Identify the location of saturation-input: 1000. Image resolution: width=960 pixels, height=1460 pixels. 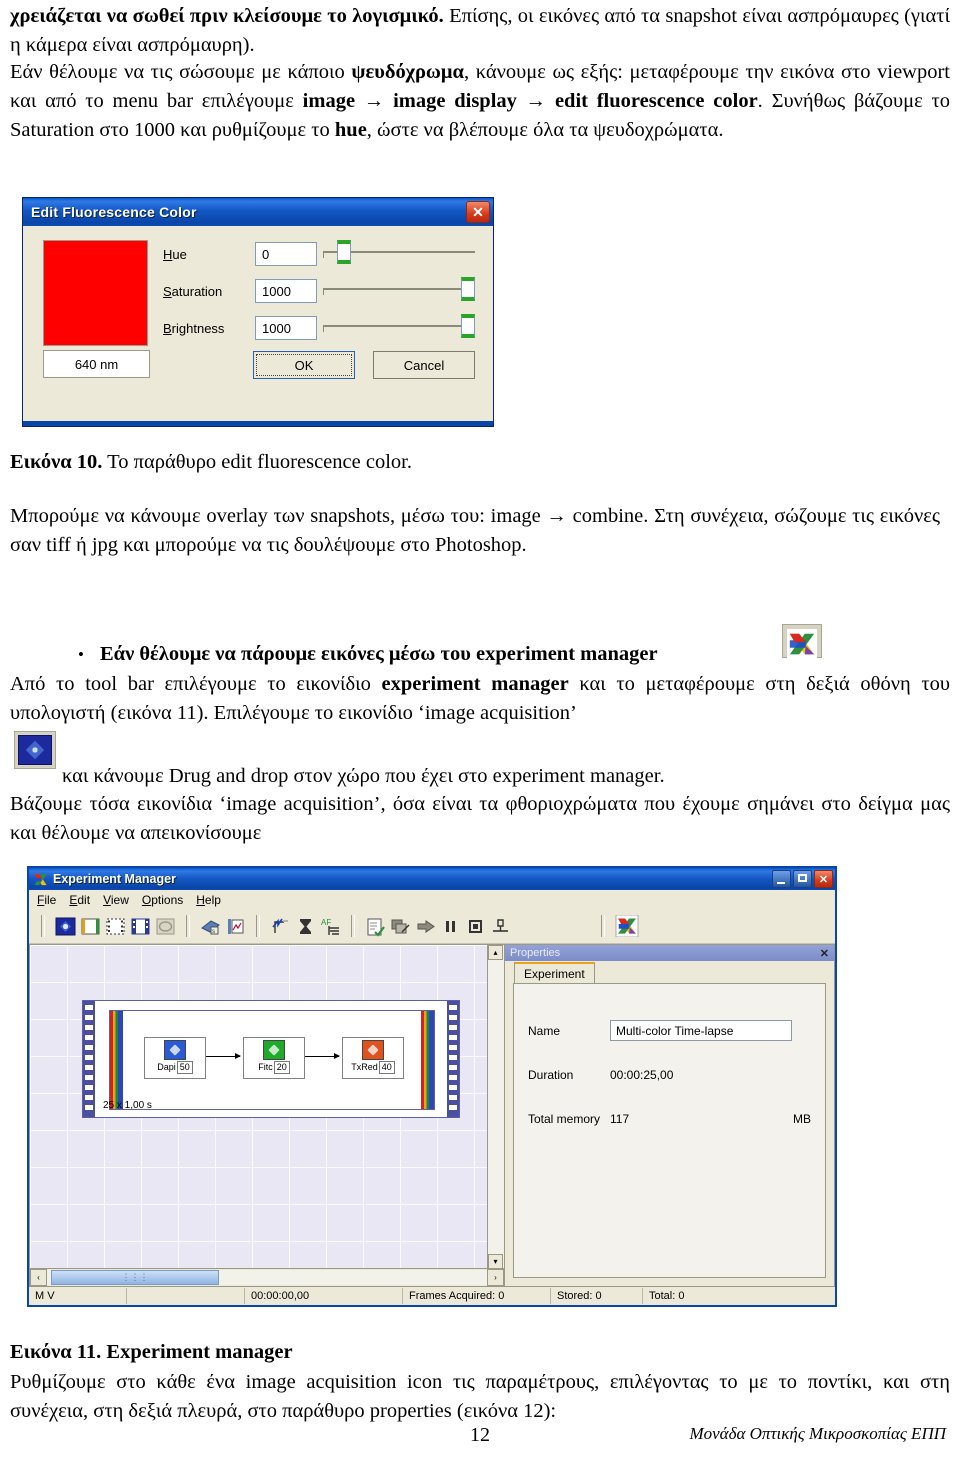
(286, 291).